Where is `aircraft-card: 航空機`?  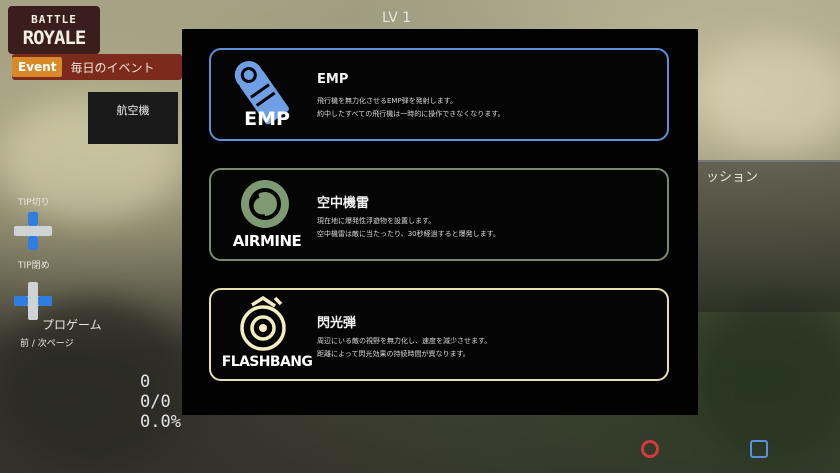
aircraft-card: 航空機 is located at coordinates (133, 118).